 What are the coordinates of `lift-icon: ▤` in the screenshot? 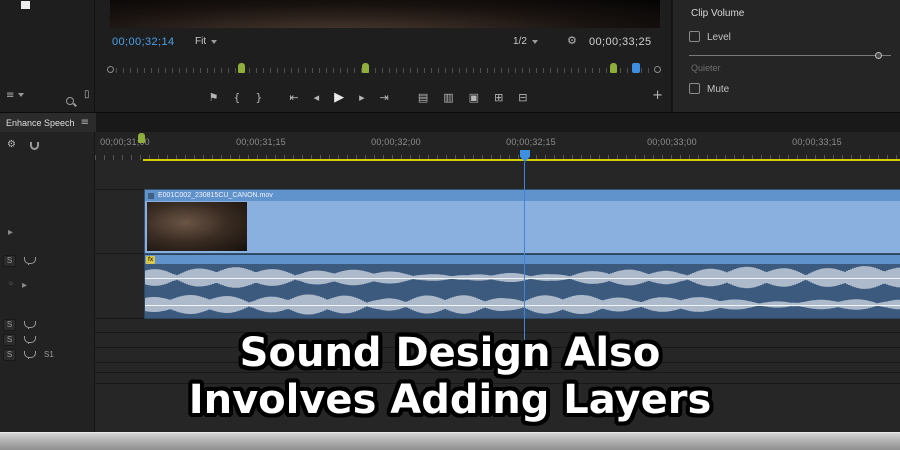 It's located at (423, 97).